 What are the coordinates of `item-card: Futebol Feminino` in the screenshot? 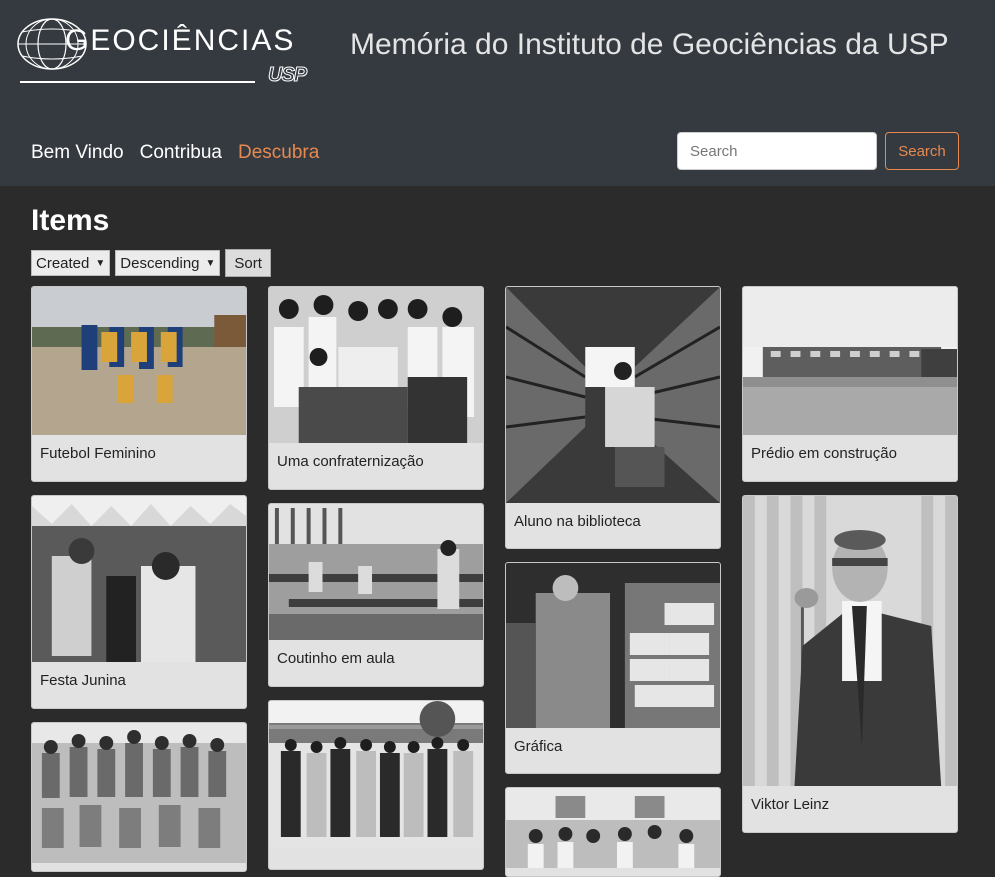 It's located at (139, 384).